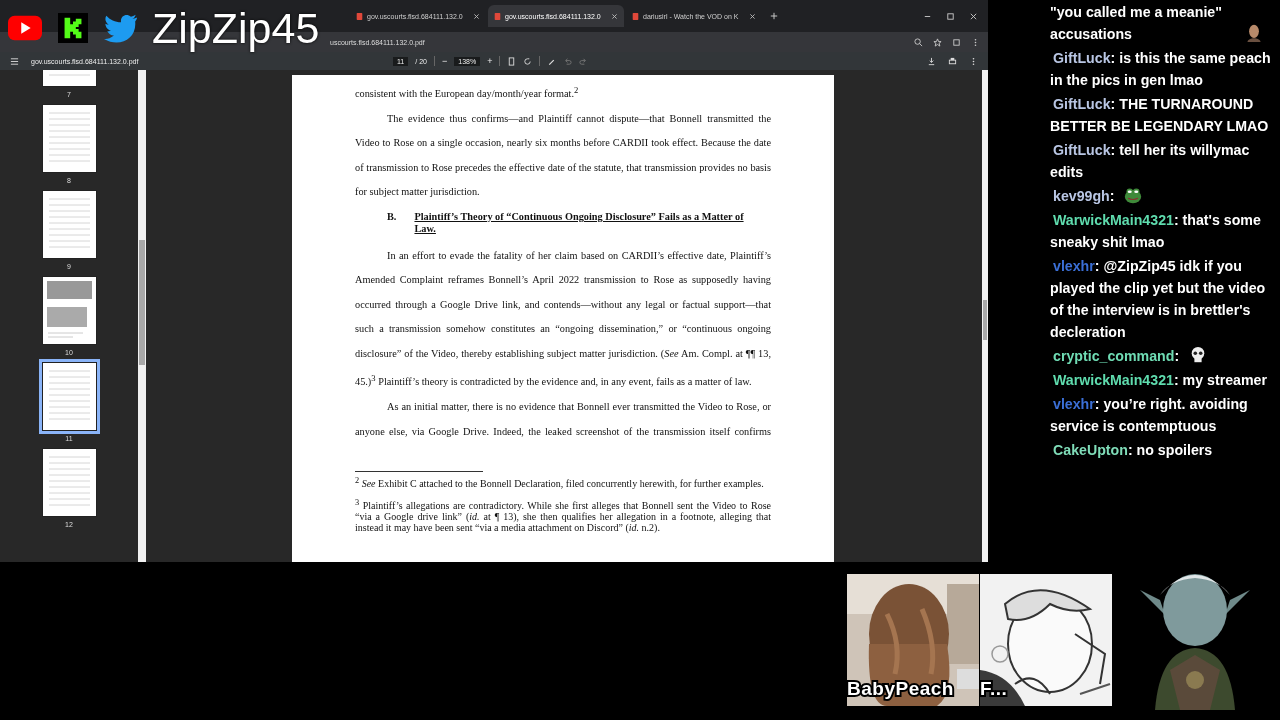  I want to click on chat-message: "you called me a meanie" accusations, so click(1136, 23).